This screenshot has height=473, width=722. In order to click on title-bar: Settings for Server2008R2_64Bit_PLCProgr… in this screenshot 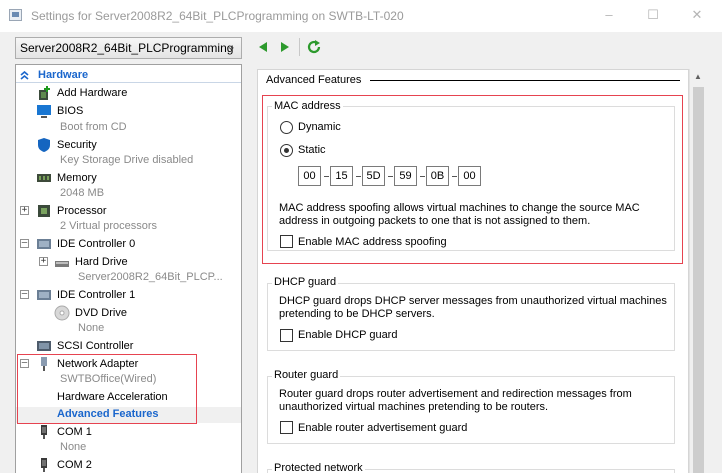, I will do `click(361, 16)`.